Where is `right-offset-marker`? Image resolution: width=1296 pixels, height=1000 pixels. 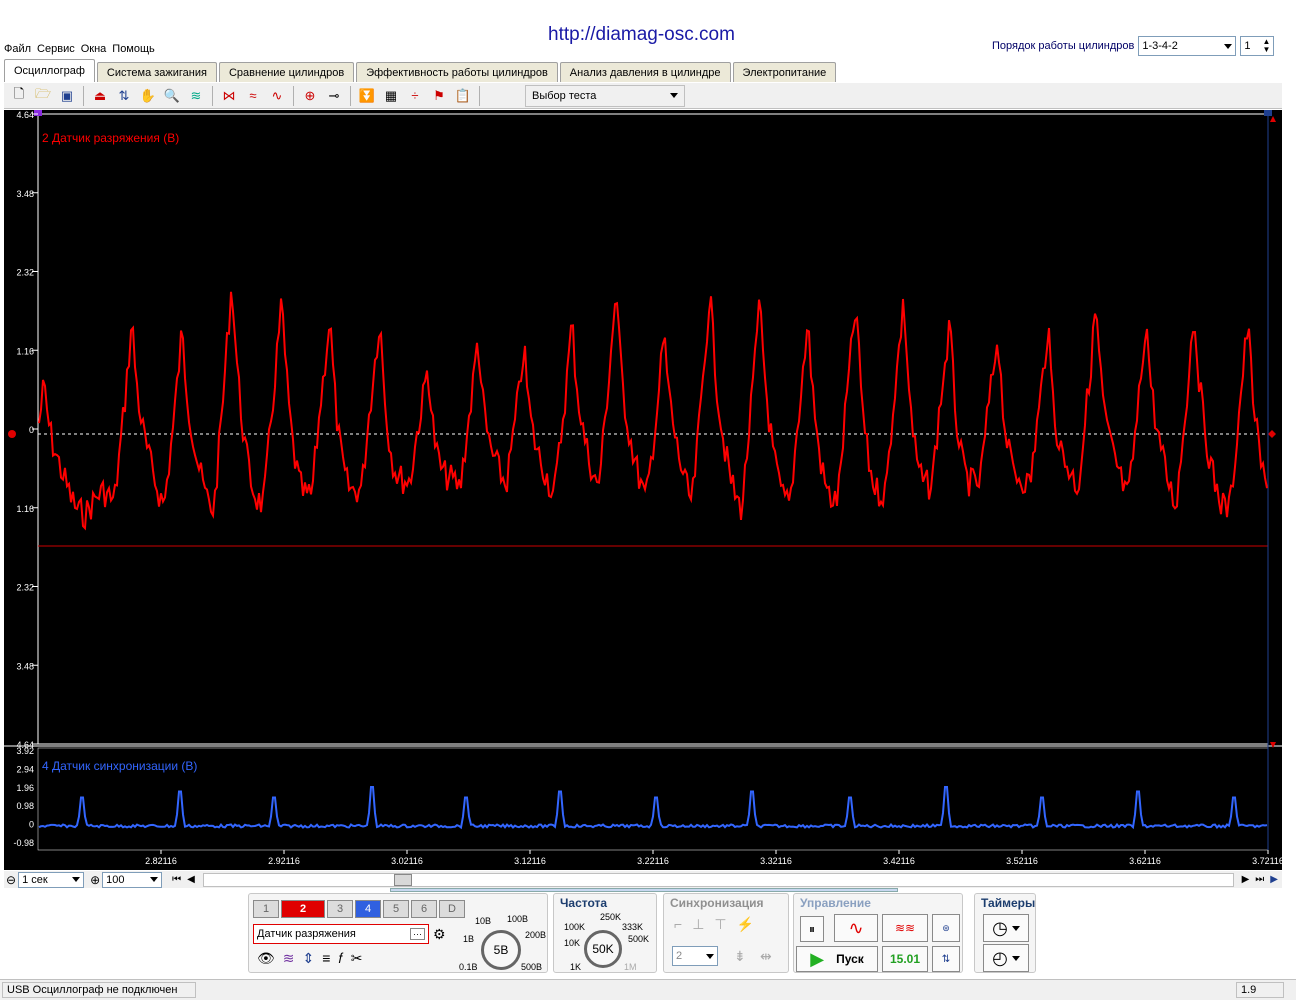 right-offset-marker is located at coordinates (1272, 434).